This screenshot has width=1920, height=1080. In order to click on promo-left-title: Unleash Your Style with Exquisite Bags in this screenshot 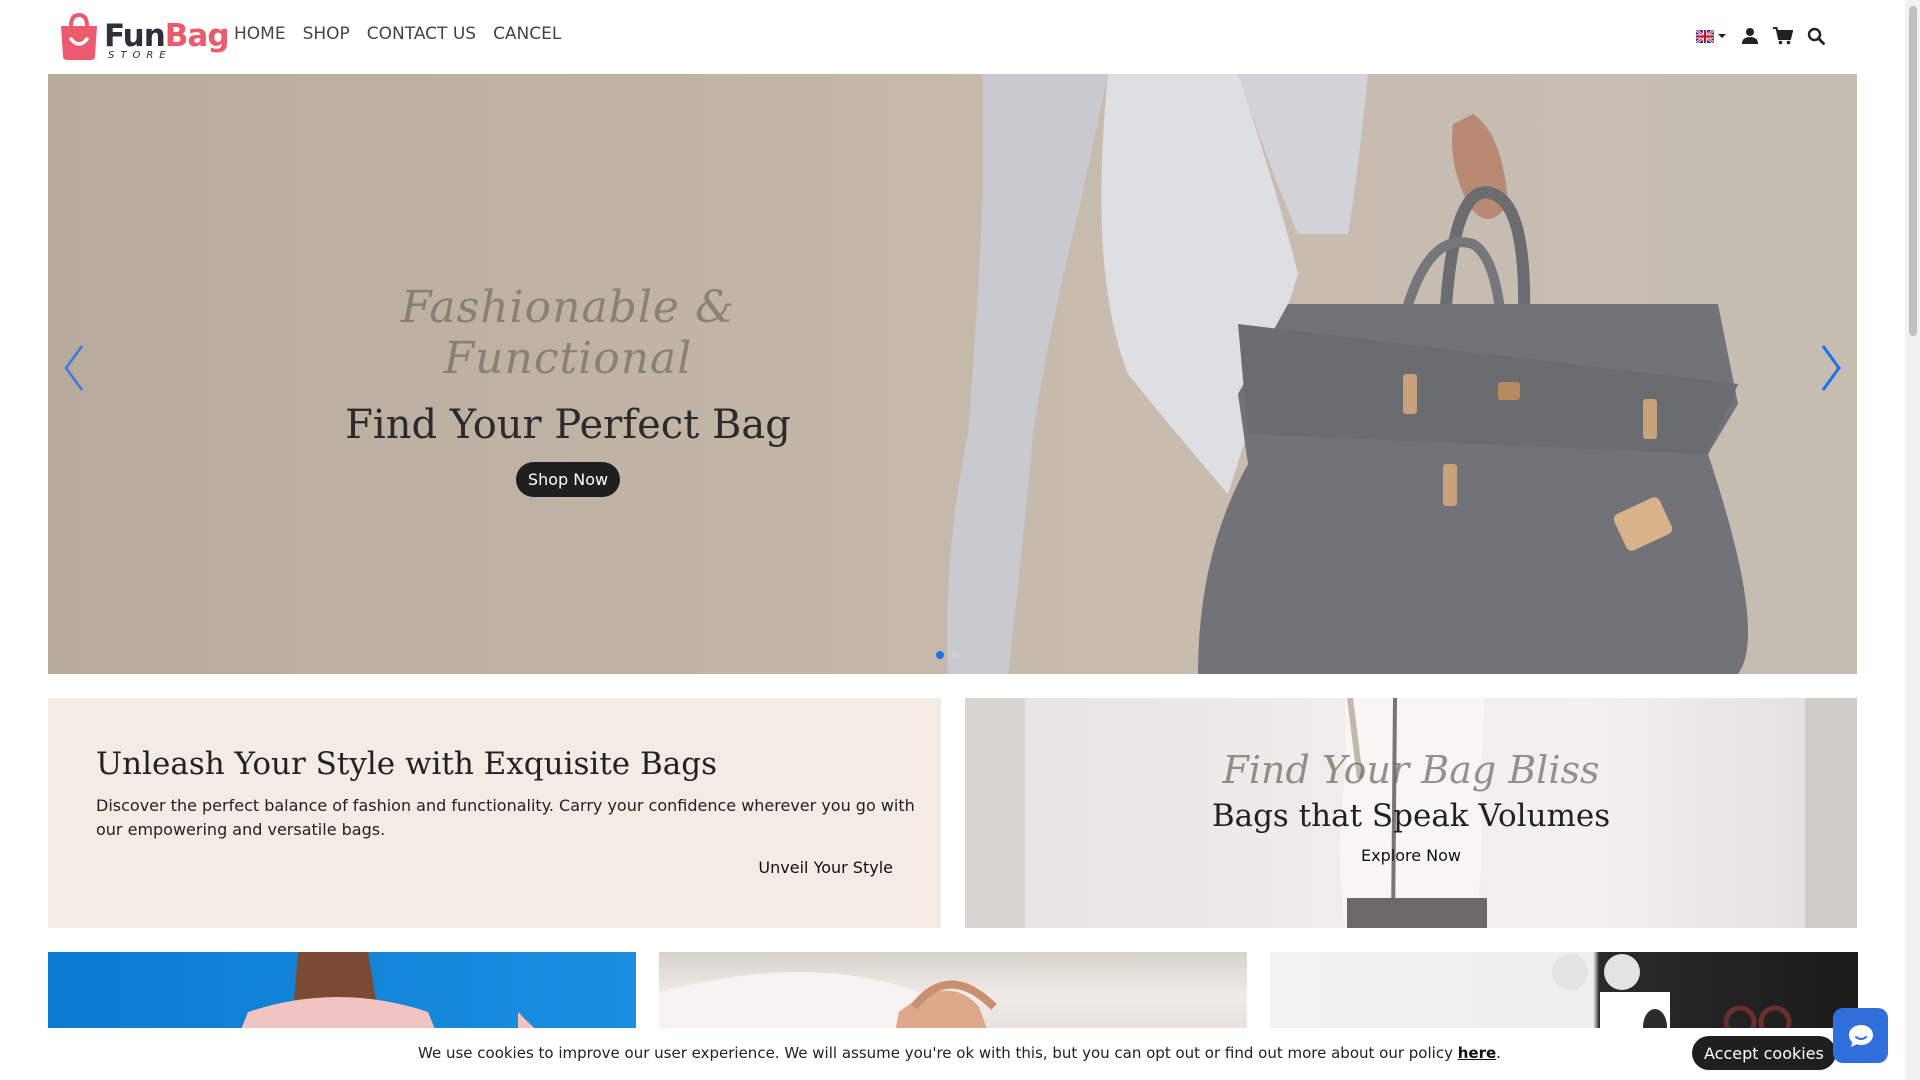, I will do `click(407, 764)`.